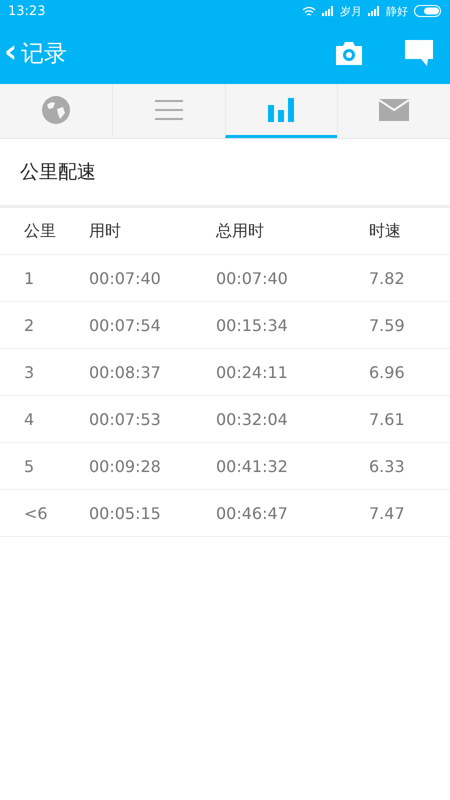 The height and width of the screenshot is (800, 450). I want to click on menu-icon, so click(168, 110).